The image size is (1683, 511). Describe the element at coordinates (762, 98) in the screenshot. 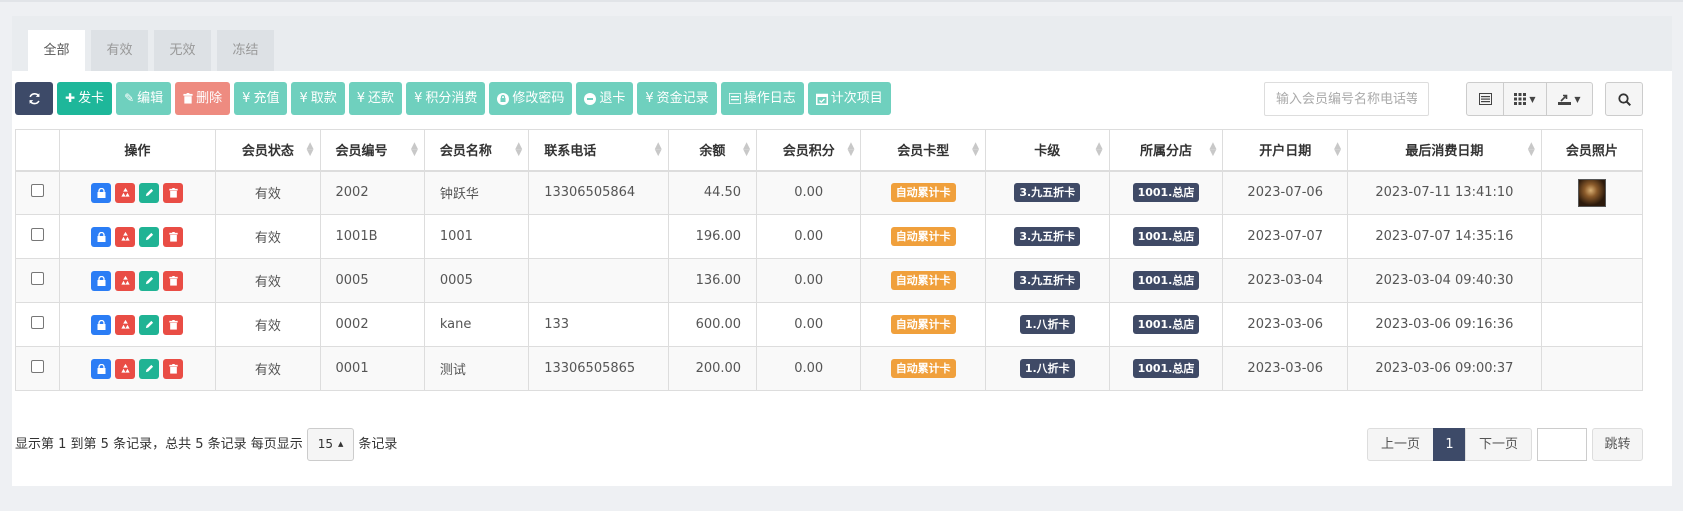

I see `operation-log-button: 操作日志` at that location.